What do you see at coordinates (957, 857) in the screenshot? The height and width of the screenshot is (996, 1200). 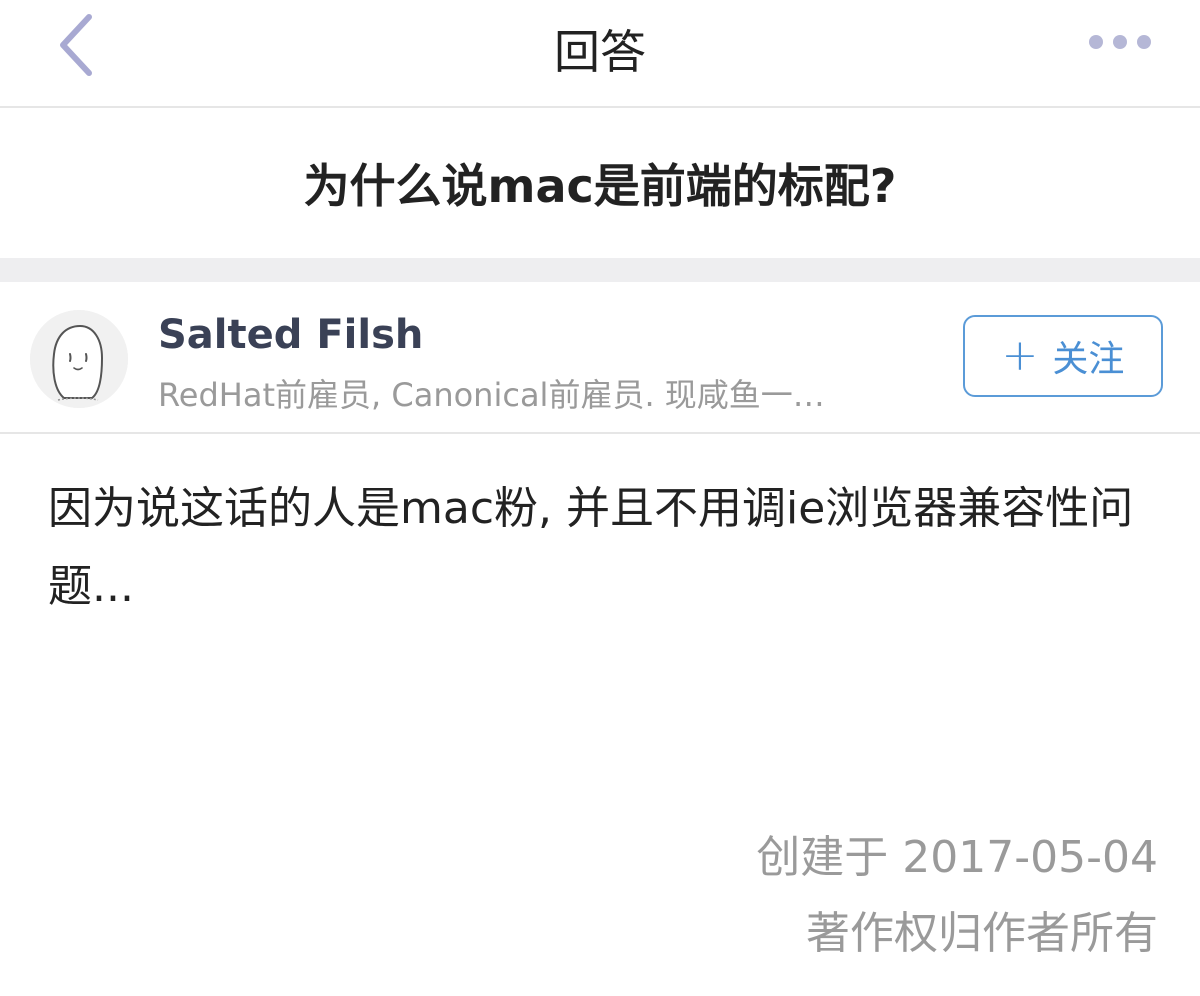 I see `created-date: 创建于 2017-05-04` at bounding box center [957, 857].